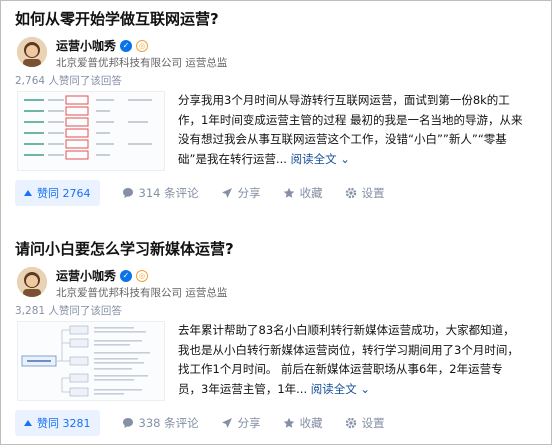  Describe the element at coordinates (280, 19) in the screenshot. I see `question-title: 如何从零开始学做互联网运营?` at that location.